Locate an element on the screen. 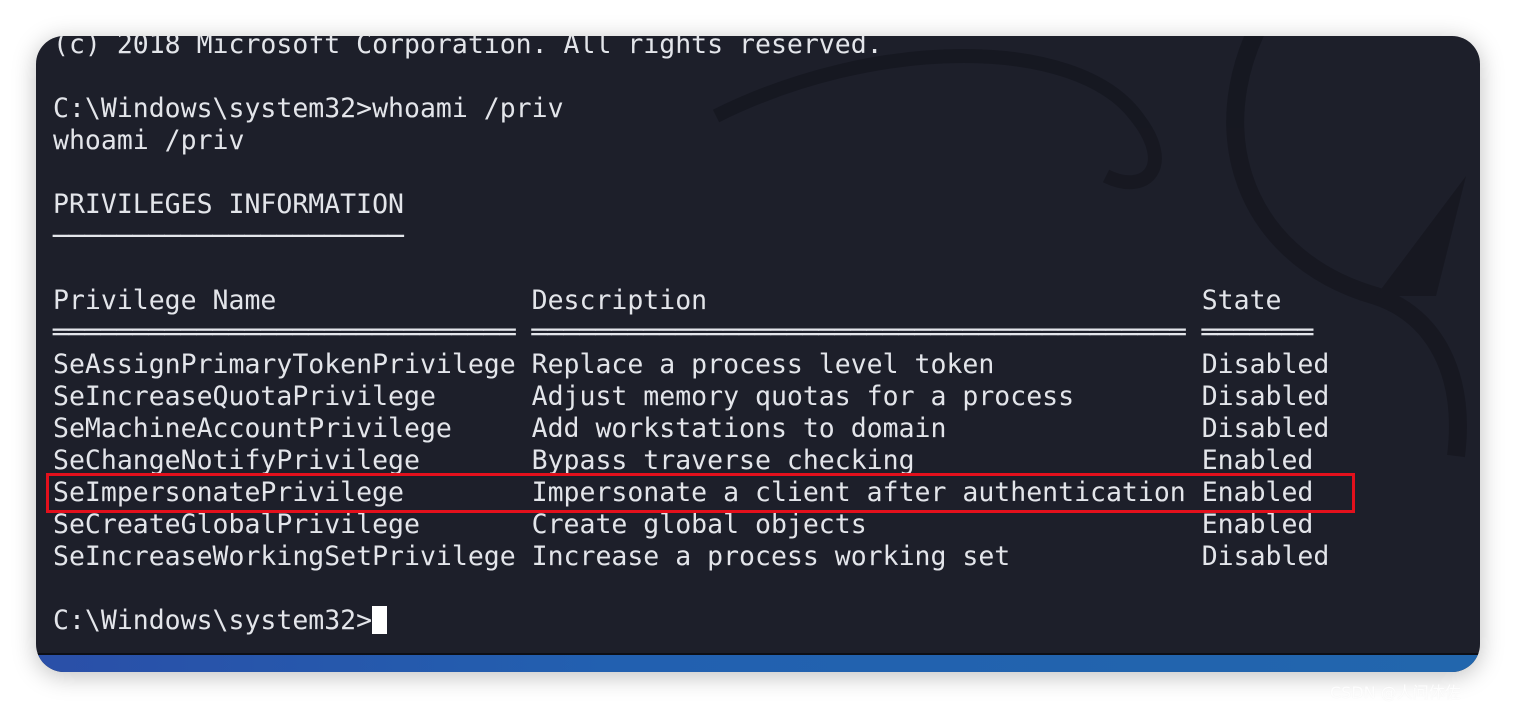 The width and height of the screenshot is (1516, 710). section-rule: ────────────────────── is located at coordinates (228, 236).